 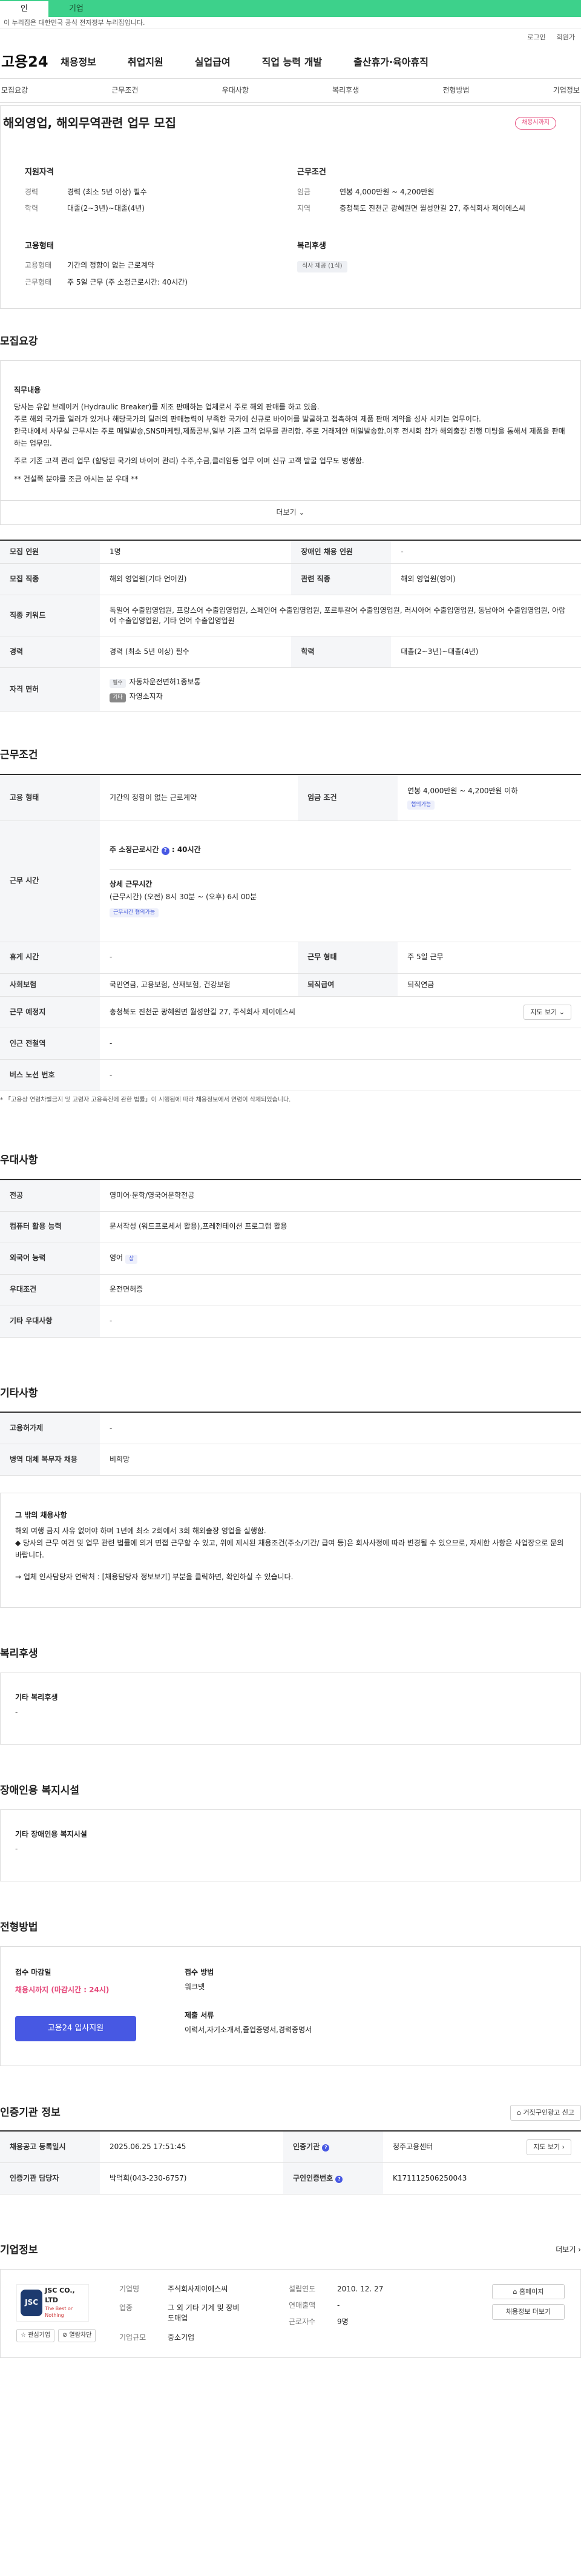 I want to click on table-value: 퇴직연금, so click(x=489, y=985).